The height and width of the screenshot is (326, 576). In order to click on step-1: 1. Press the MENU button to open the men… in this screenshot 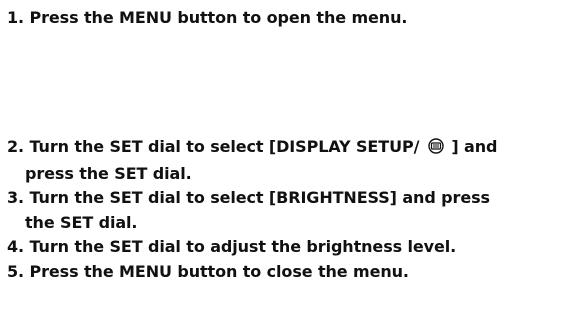, I will do `click(290, 17)`.